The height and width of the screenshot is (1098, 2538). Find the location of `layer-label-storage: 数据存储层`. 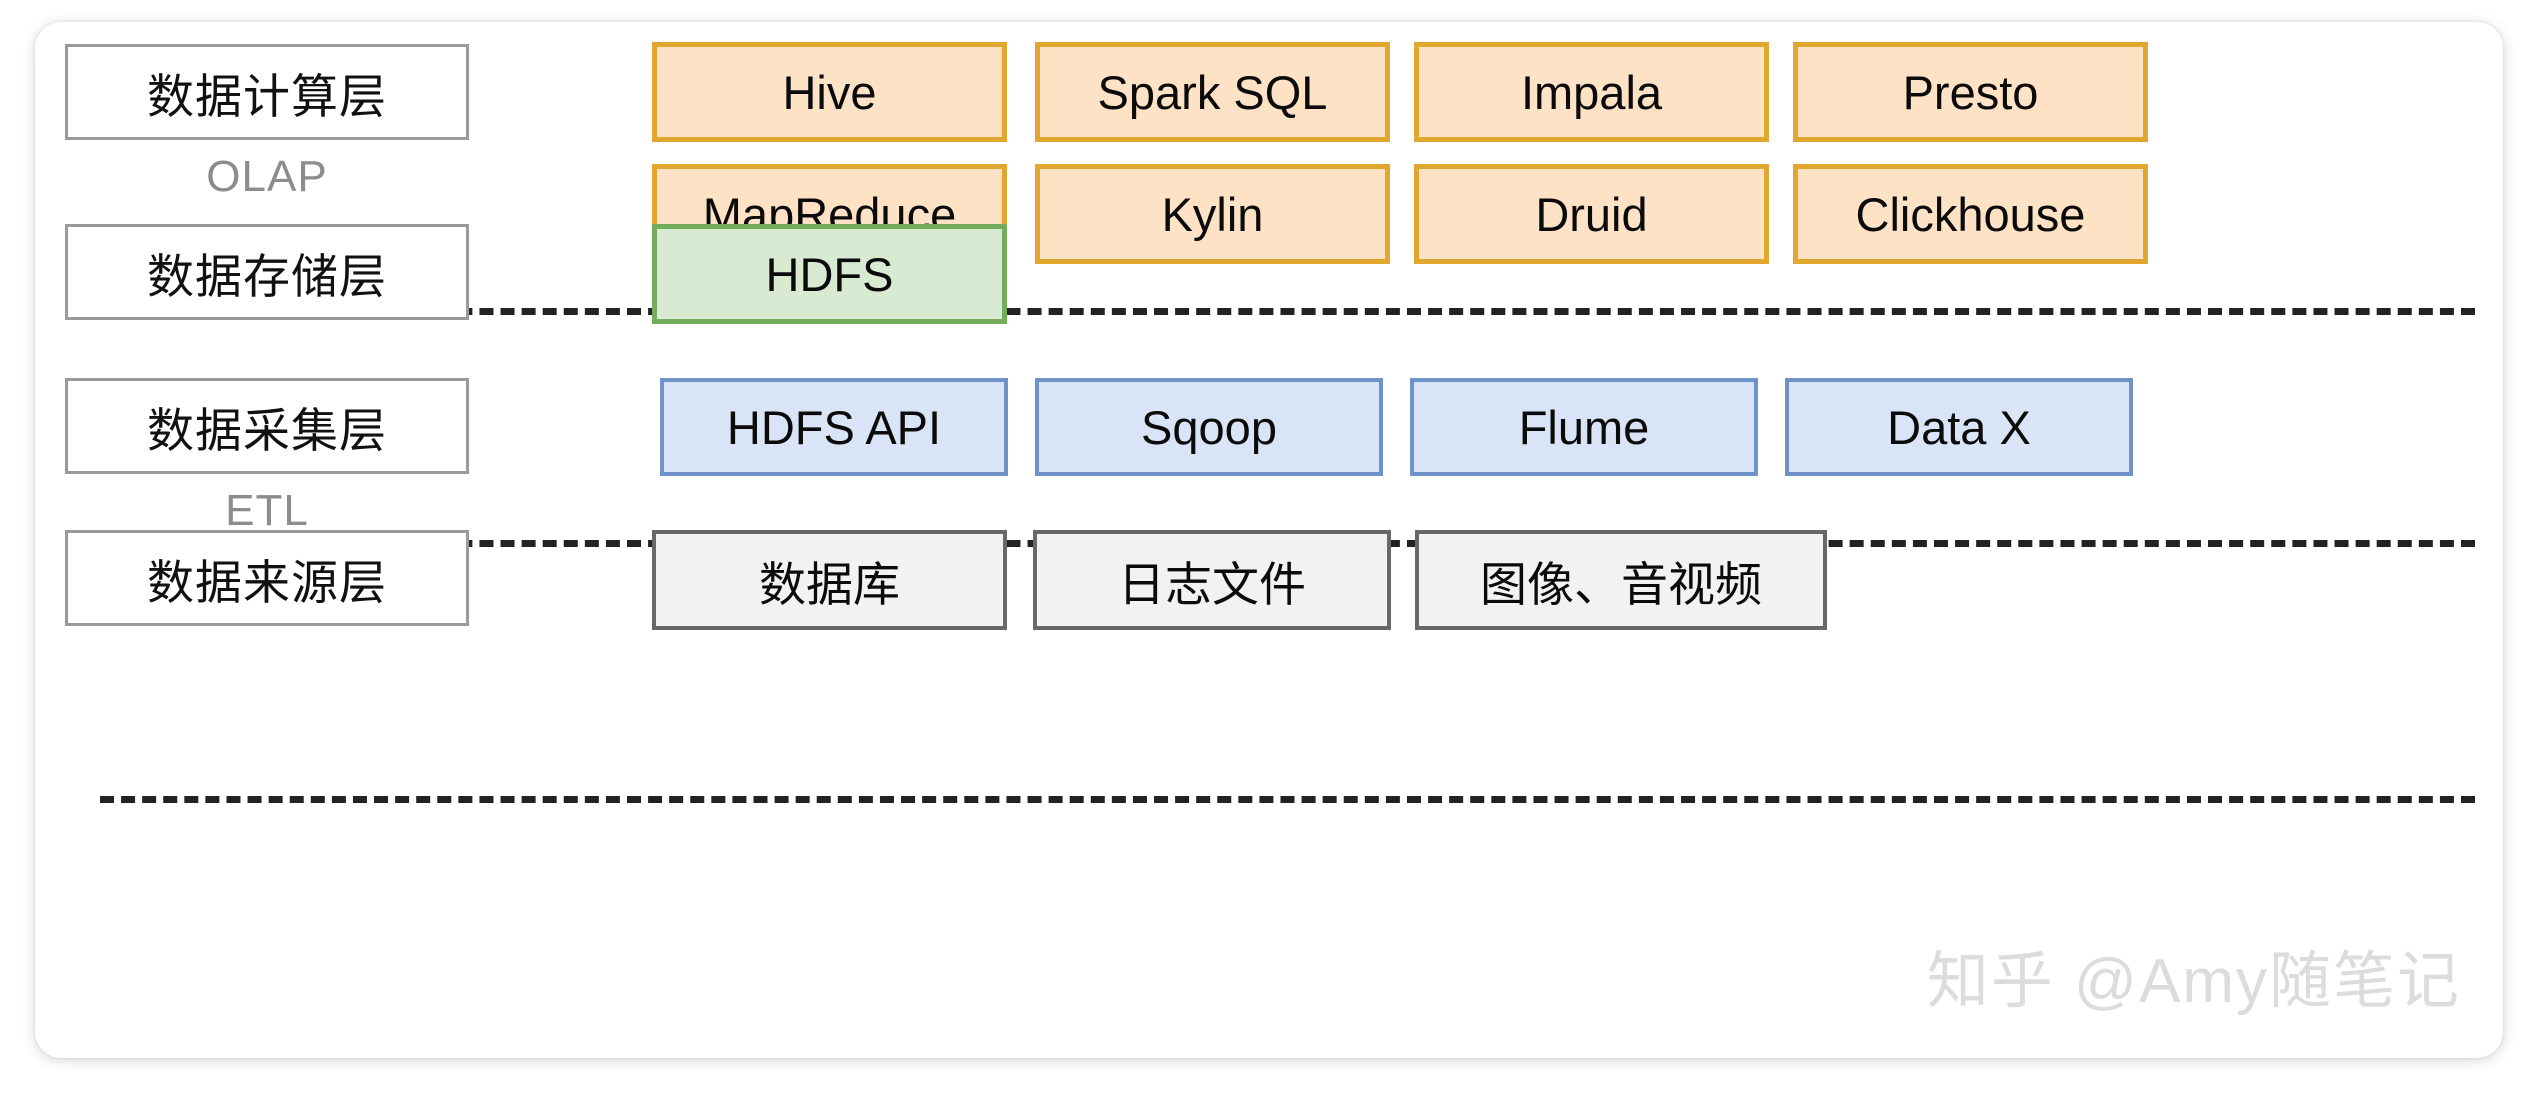

layer-label-storage: 数据存储层 is located at coordinates (267, 272).